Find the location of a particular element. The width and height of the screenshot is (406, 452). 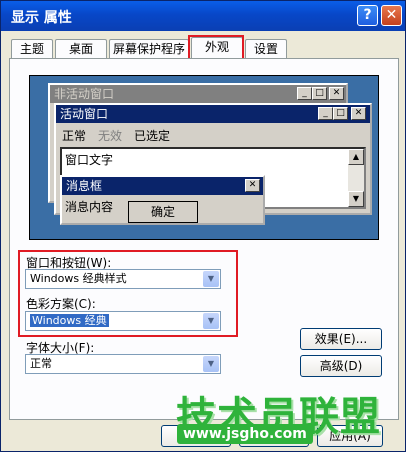

advanced-button: 高级(D) is located at coordinates (341, 366).